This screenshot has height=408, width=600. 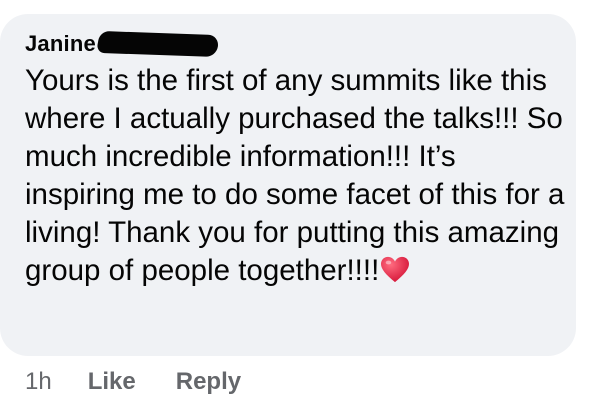 I want to click on heart-icon, so click(x=395, y=270).